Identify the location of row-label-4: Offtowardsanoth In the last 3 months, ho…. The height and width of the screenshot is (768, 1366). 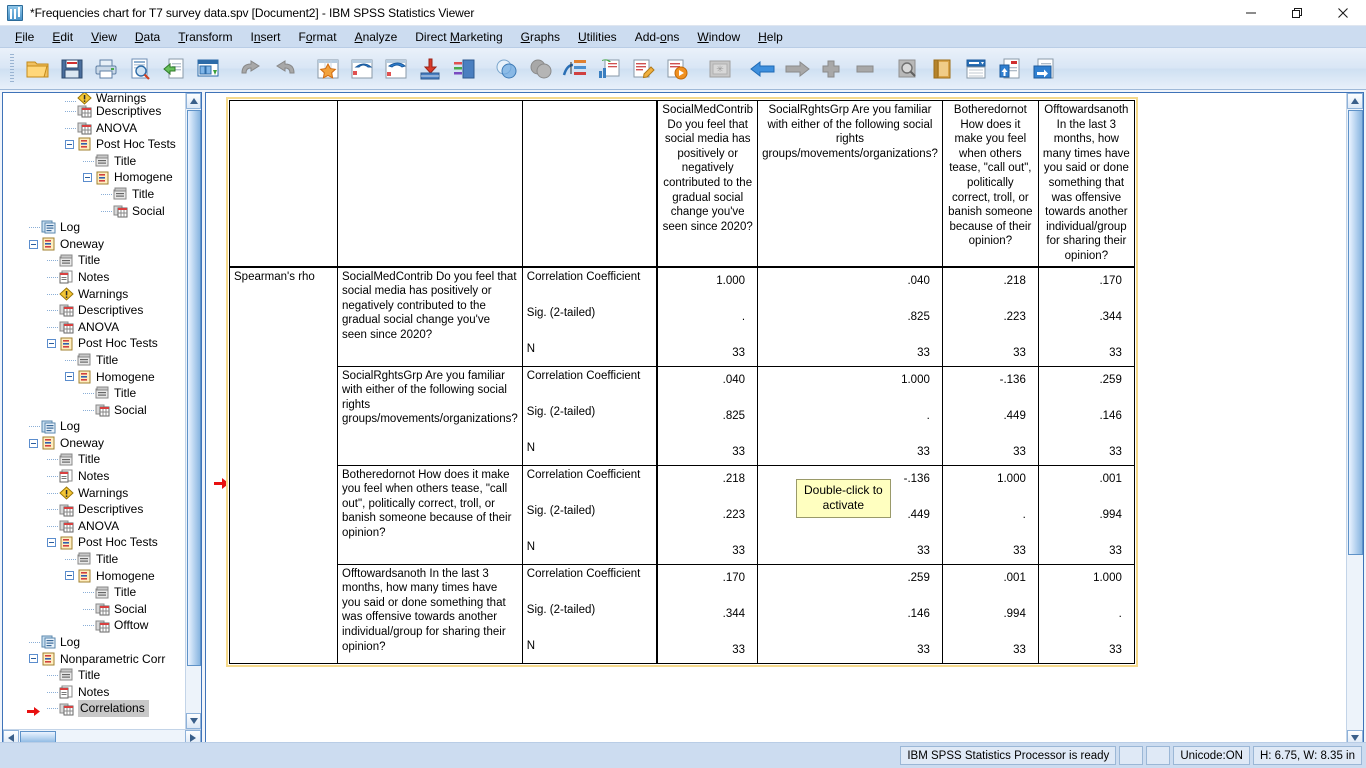
(430, 613).